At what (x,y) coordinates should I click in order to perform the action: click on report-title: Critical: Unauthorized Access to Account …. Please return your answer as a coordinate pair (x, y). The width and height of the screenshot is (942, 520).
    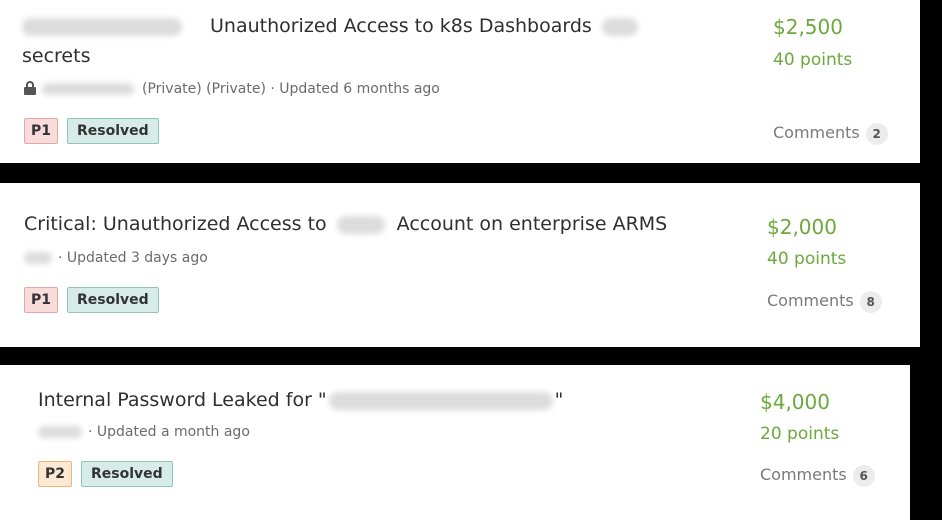
    Looking at the image, I should click on (345, 224).